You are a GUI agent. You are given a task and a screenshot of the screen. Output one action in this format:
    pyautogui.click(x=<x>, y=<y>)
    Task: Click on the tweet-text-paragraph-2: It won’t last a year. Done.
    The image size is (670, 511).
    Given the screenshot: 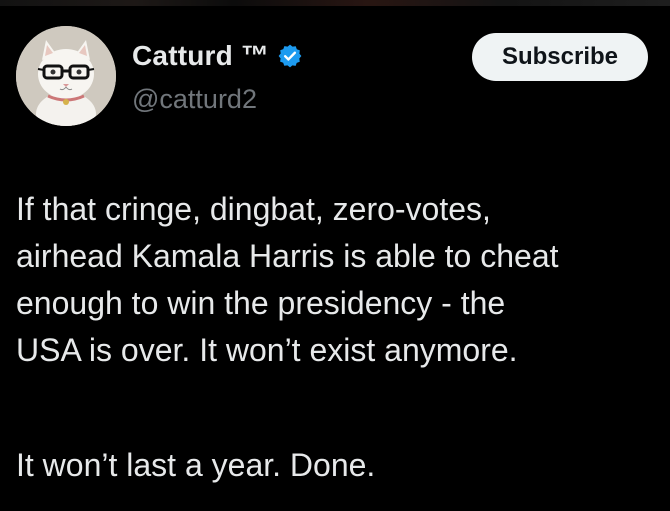 What is the action you would take?
    pyautogui.click(x=196, y=465)
    